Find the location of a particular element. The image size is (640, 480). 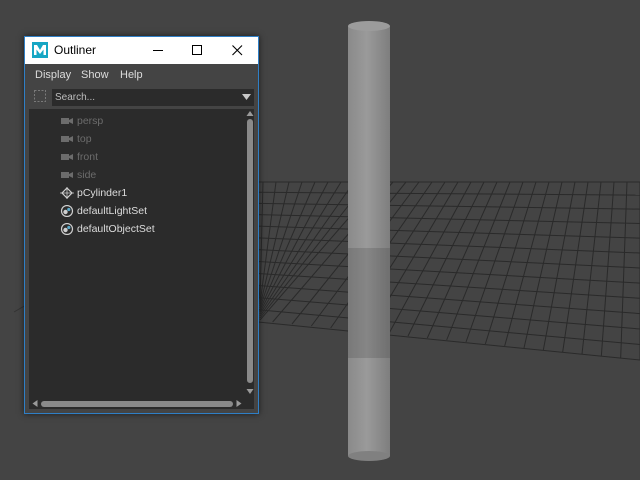

tree-item-label: pCylinder1 is located at coordinates (102, 193).